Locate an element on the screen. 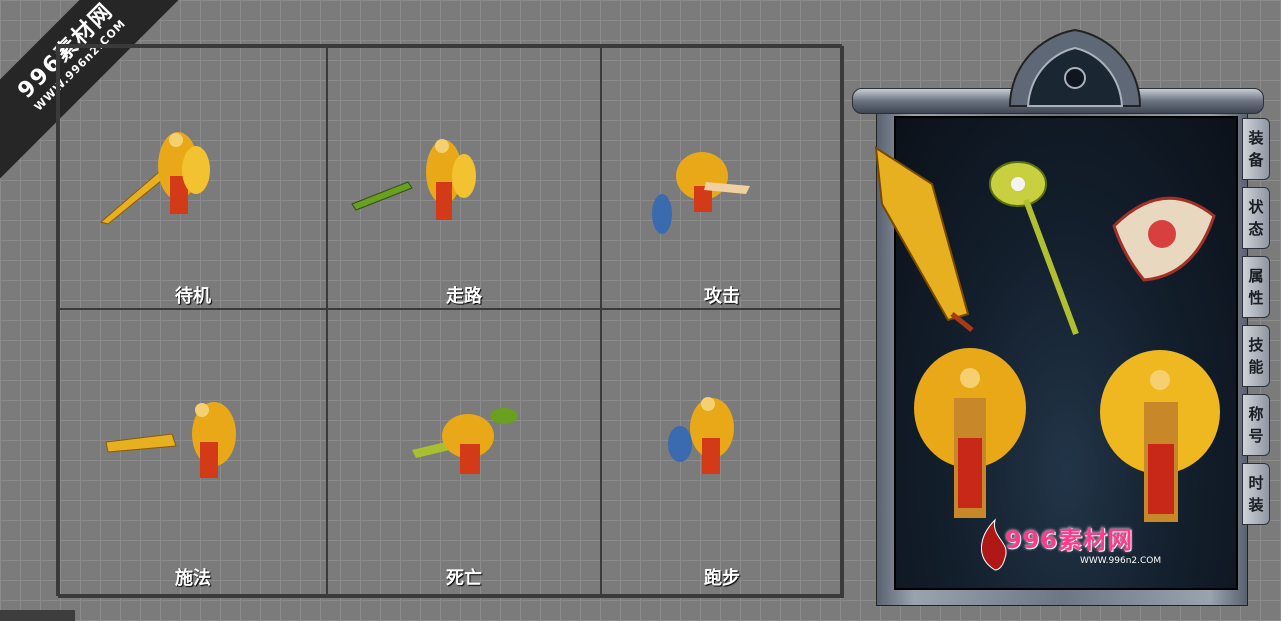 The width and height of the screenshot is (1281, 621). crown-ornament is located at coordinates (1075, 67).